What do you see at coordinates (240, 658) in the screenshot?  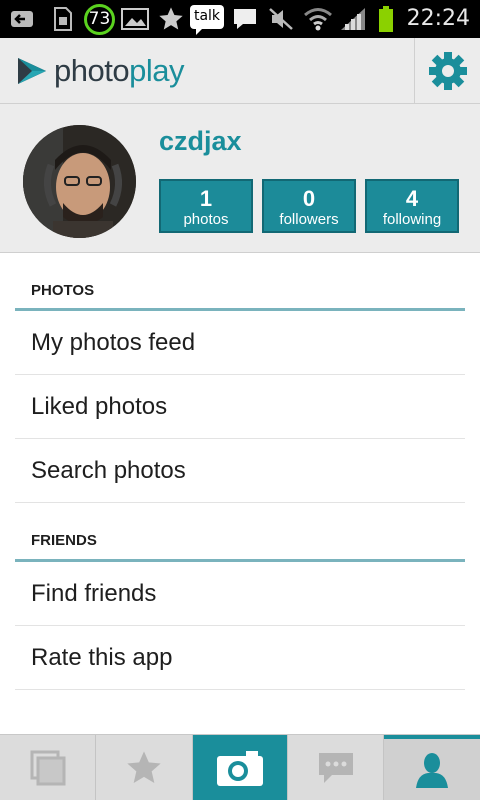 I see `menu-item-rate-app: Rate this app` at bounding box center [240, 658].